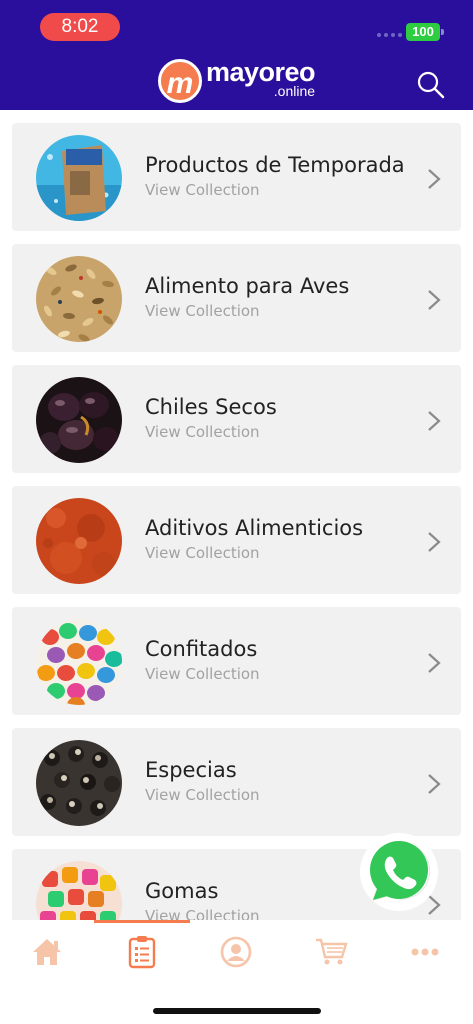 Image resolution: width=473 pixels, height=1024 pixels. What do you see at coordinates (79, 890) in the screenshot?
I see `gummy-candies-image` at bounding box center [79, 890].